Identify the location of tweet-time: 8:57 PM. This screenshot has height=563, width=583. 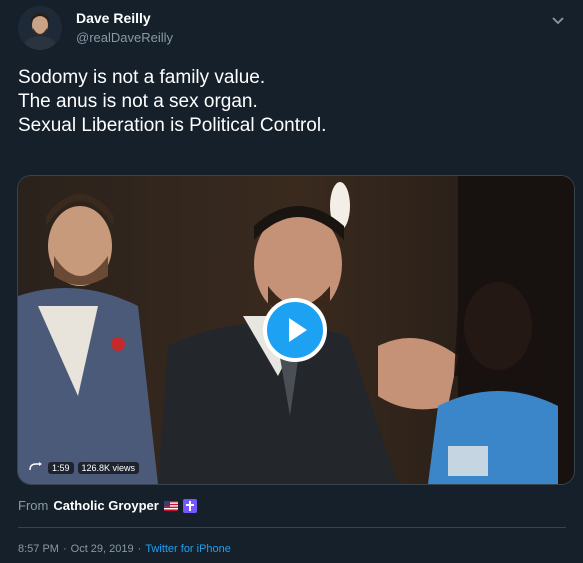
(38, 549).